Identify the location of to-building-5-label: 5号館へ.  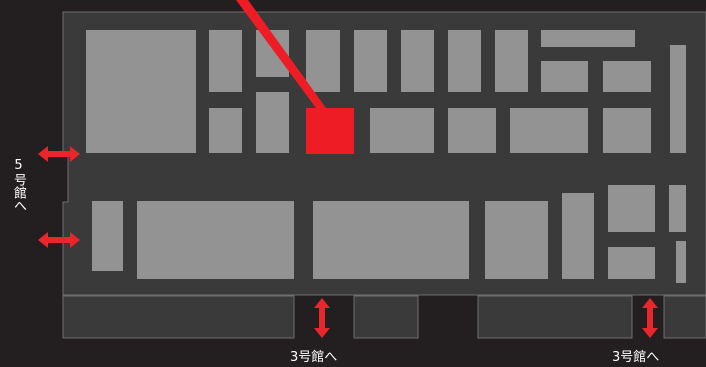
(18, 185).